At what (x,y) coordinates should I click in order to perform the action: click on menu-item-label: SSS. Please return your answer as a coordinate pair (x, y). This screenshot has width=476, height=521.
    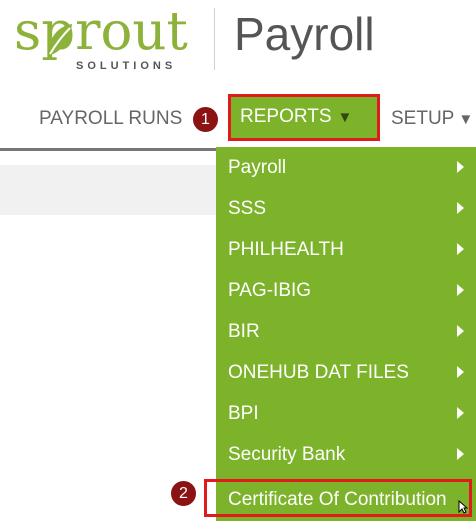
    Looking at the image, I should click on (247, 208).